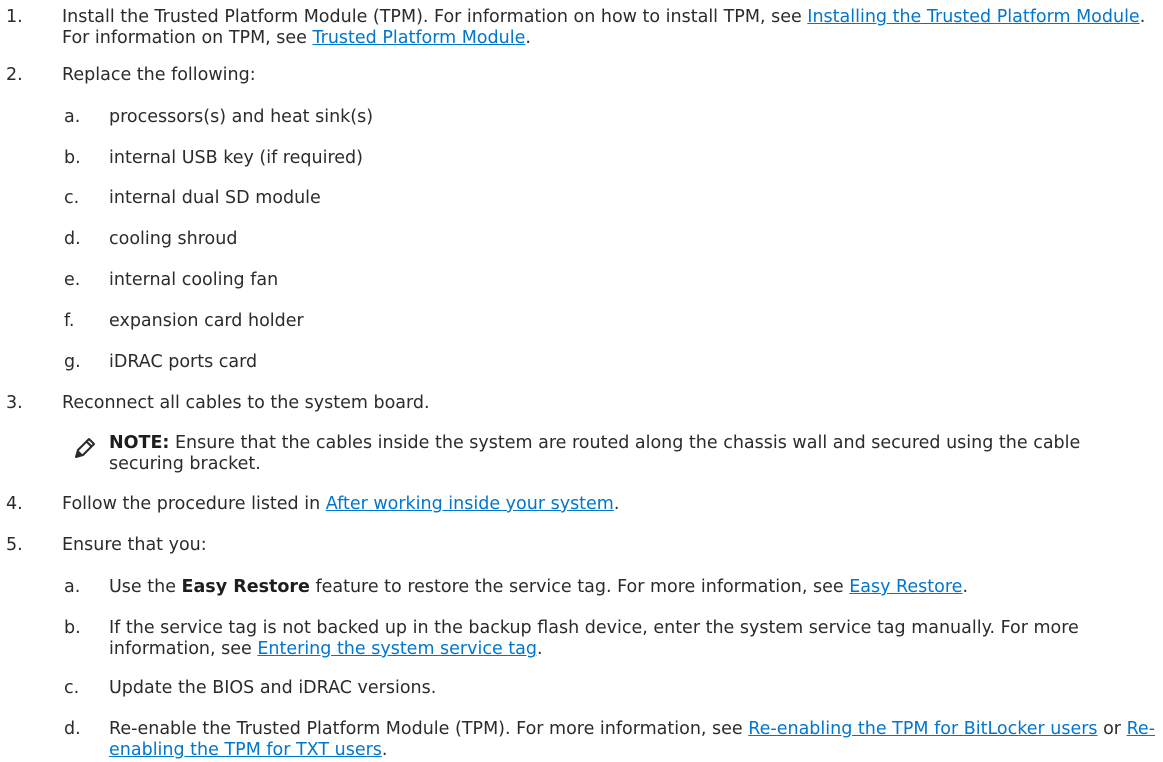 The width and height of the screenshot is (1163, 762). Describe the element at coordinates (72, 688) in the screenshot. I see `step-5c-letter: c.` at that location.